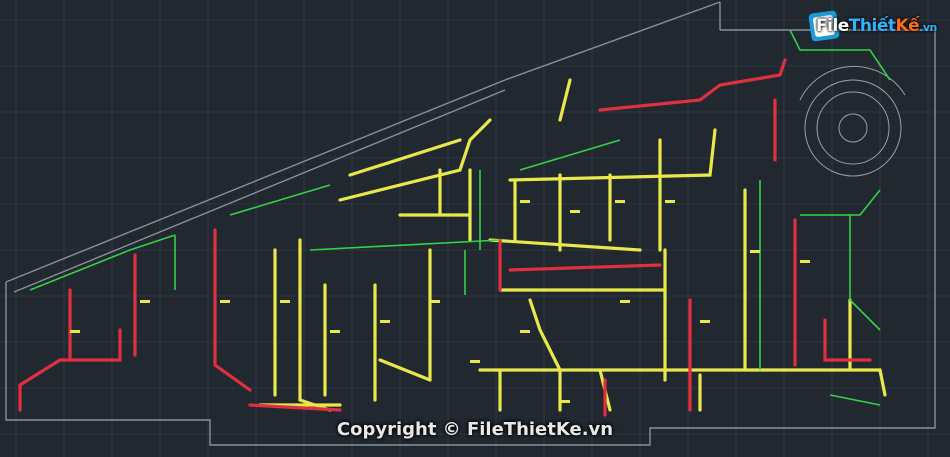 The height and width of the screenshot is (457, 950). Describe the element at coordinates (852, 121) in the screenshot. I see `ramp-circle` at that location.